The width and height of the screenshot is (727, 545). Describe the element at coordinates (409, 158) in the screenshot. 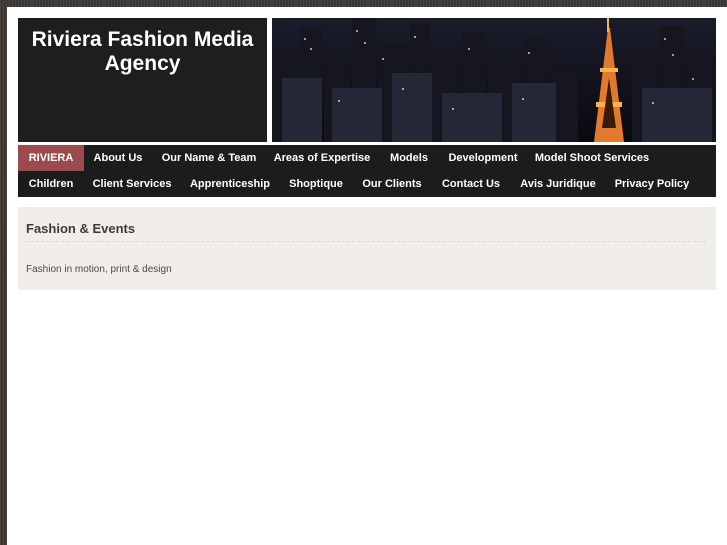

I see `nav-item-models: Models` at that location.